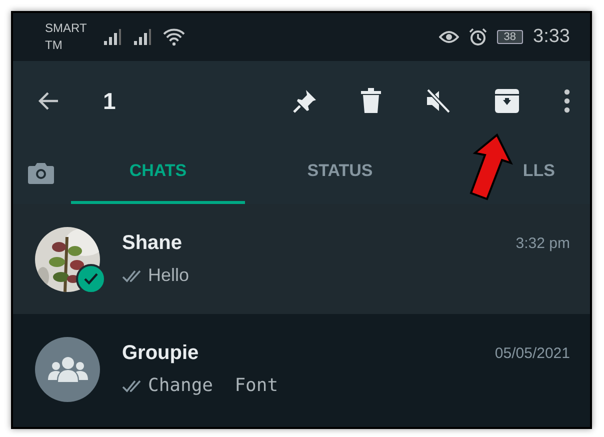 This screenshot has height=437, width=604. Describe the element at coordinates (91, 279) in the screenshot. I see `selected-check-icon` at that location.